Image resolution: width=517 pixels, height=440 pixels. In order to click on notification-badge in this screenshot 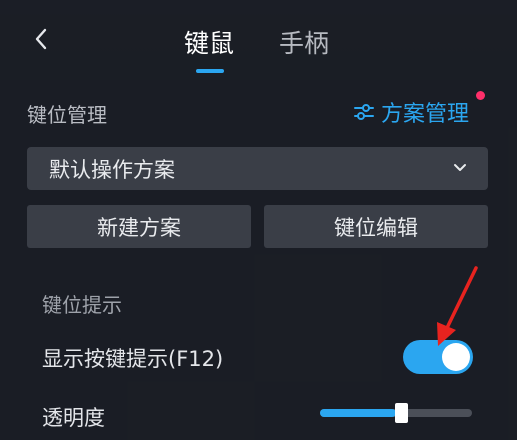, I will do `click(480, 95)`.